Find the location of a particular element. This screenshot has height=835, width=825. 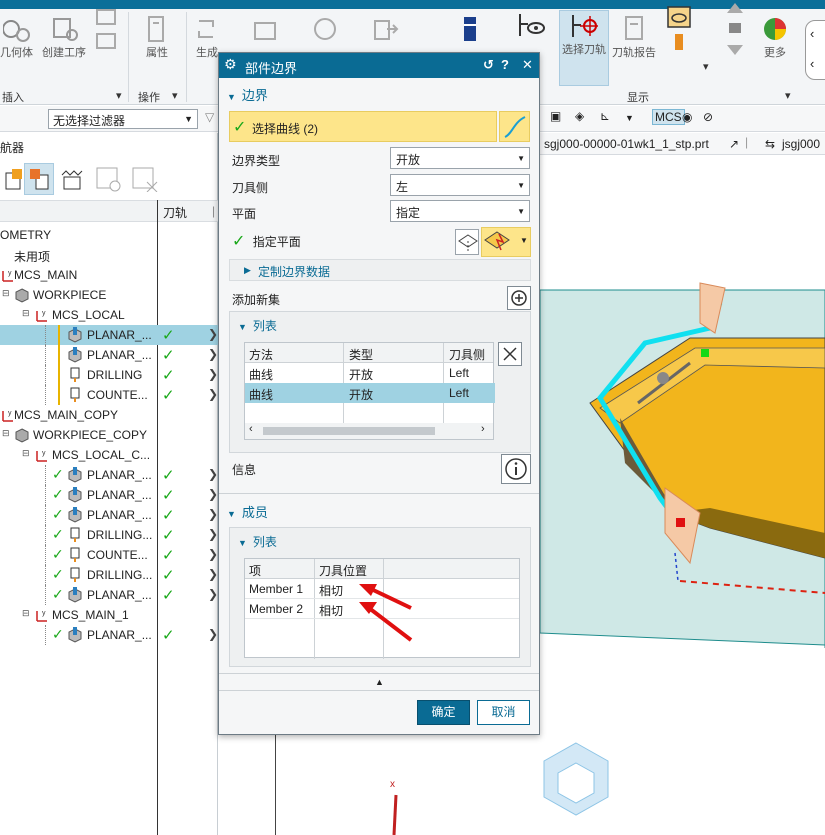

item-column-header: 项 is located at coordinates (255, 570).